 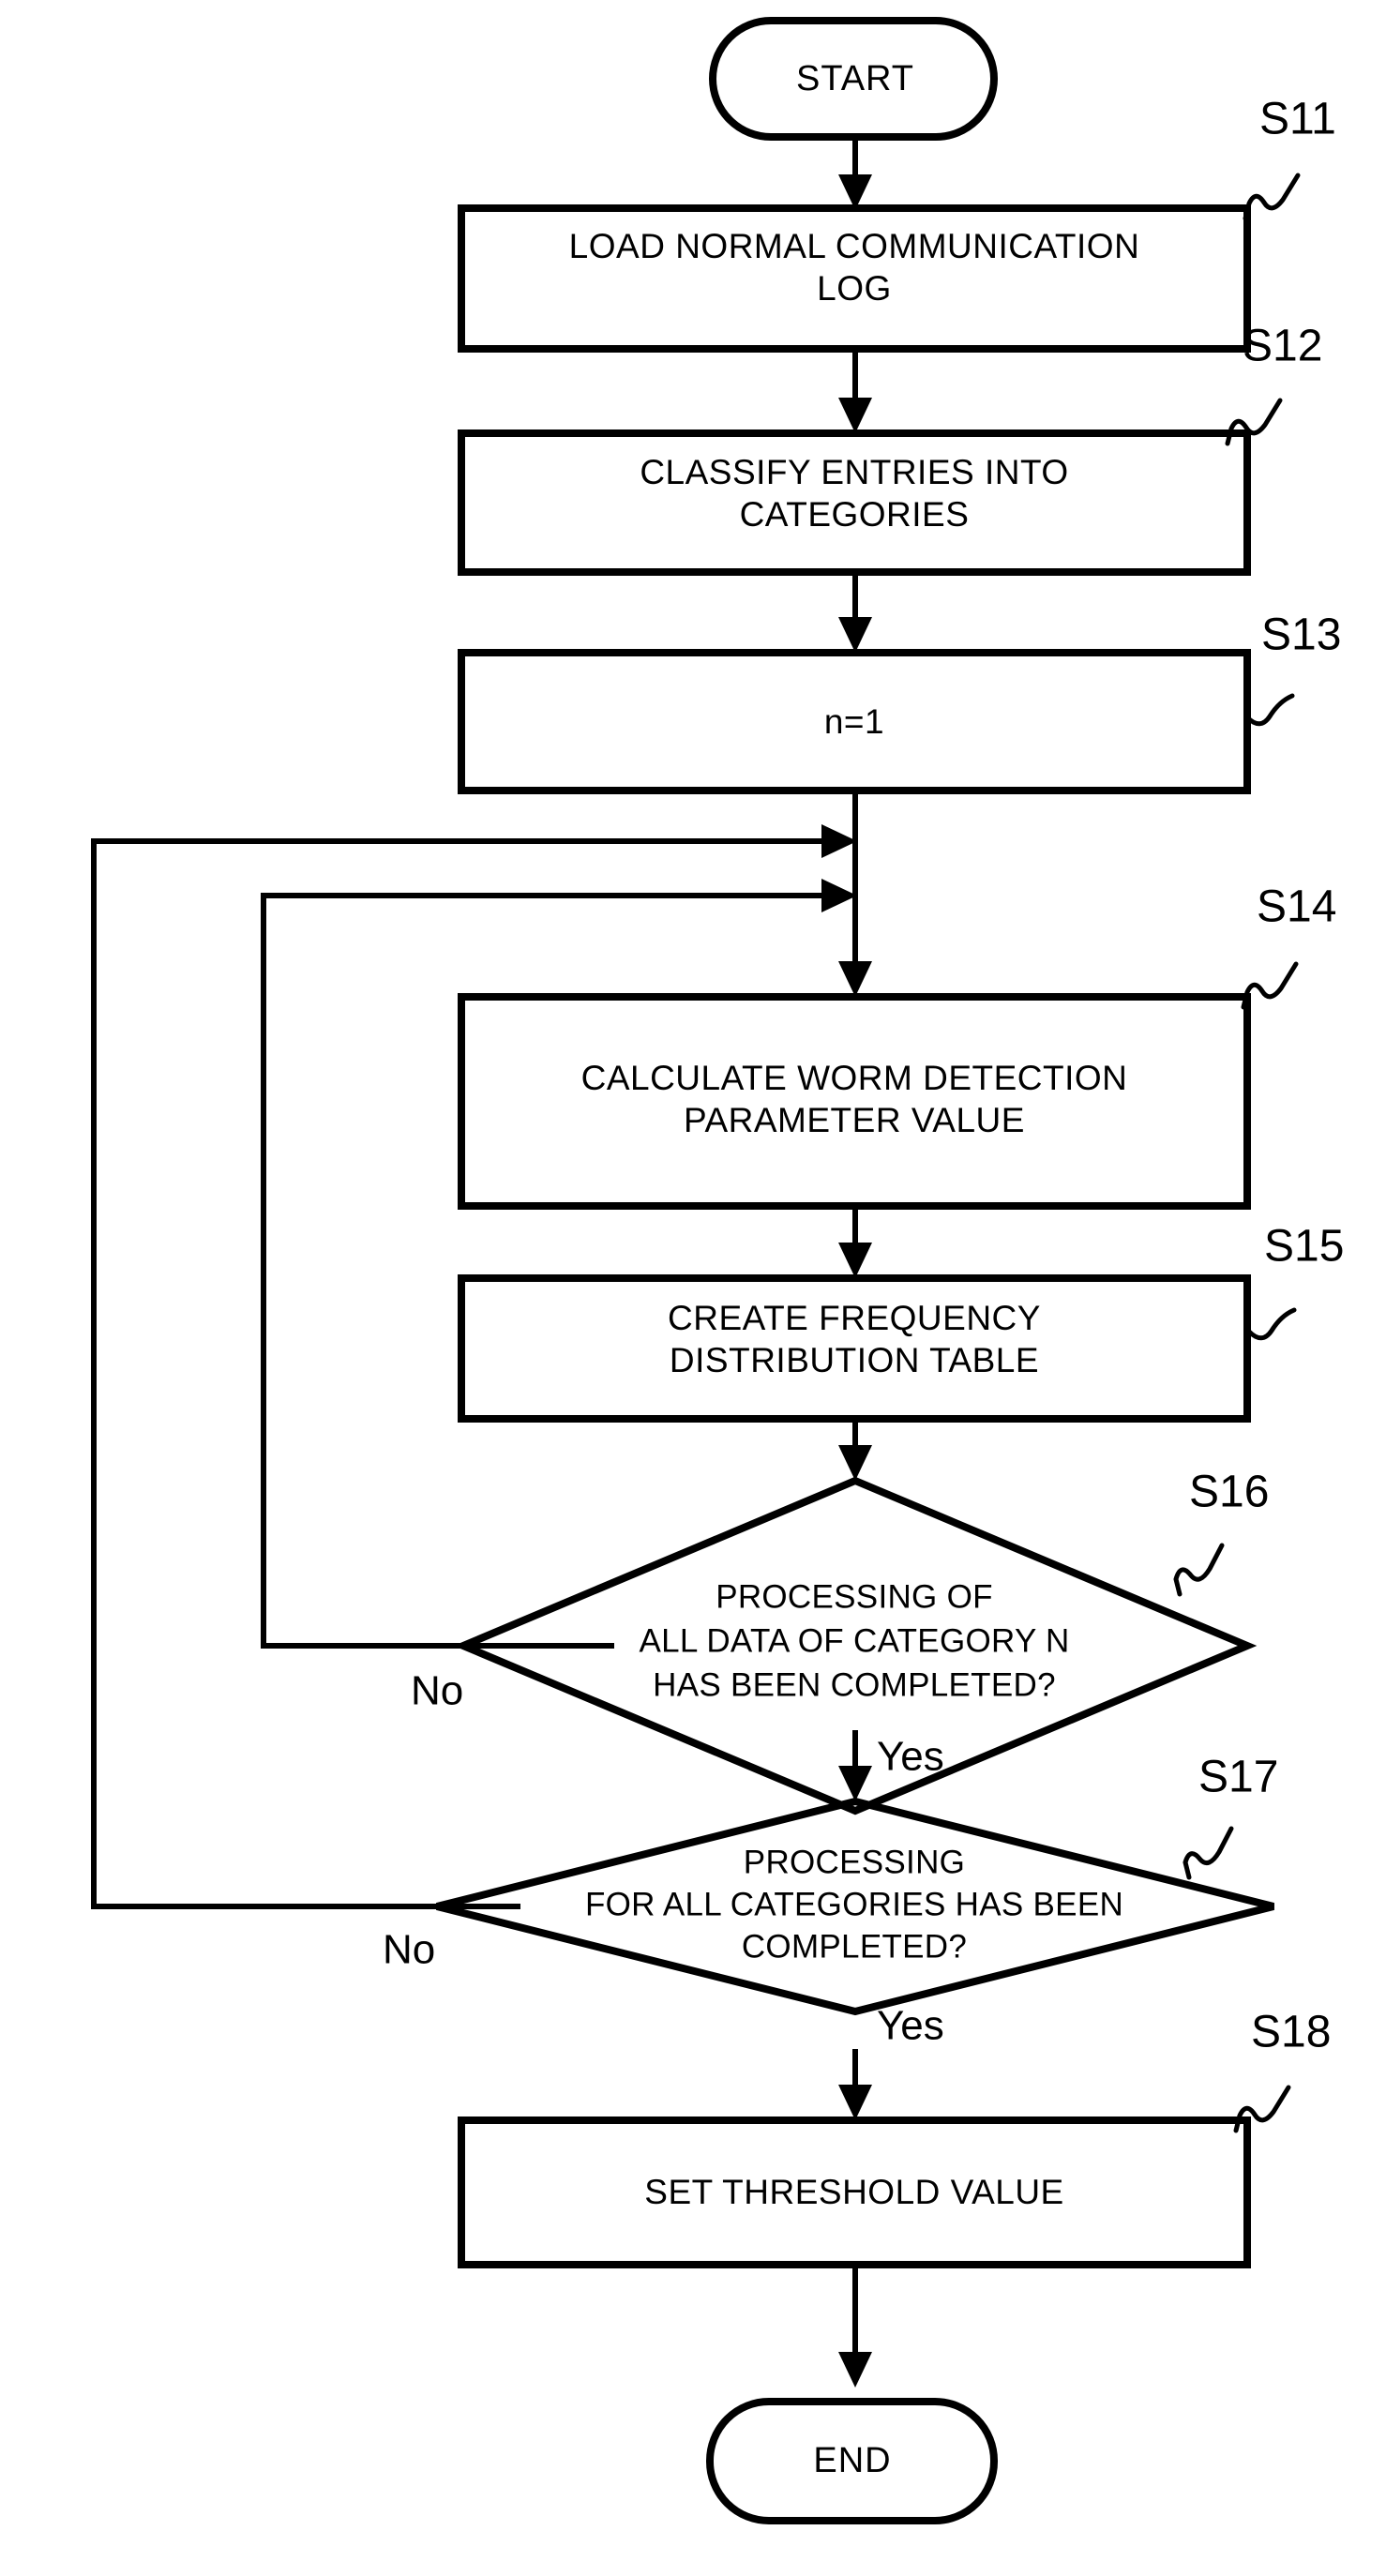 What do you see at coordinates (855, 1765) in the screenshot?
I see `connector-s16-yes-to-s17` at bounding box center [855, 1765].